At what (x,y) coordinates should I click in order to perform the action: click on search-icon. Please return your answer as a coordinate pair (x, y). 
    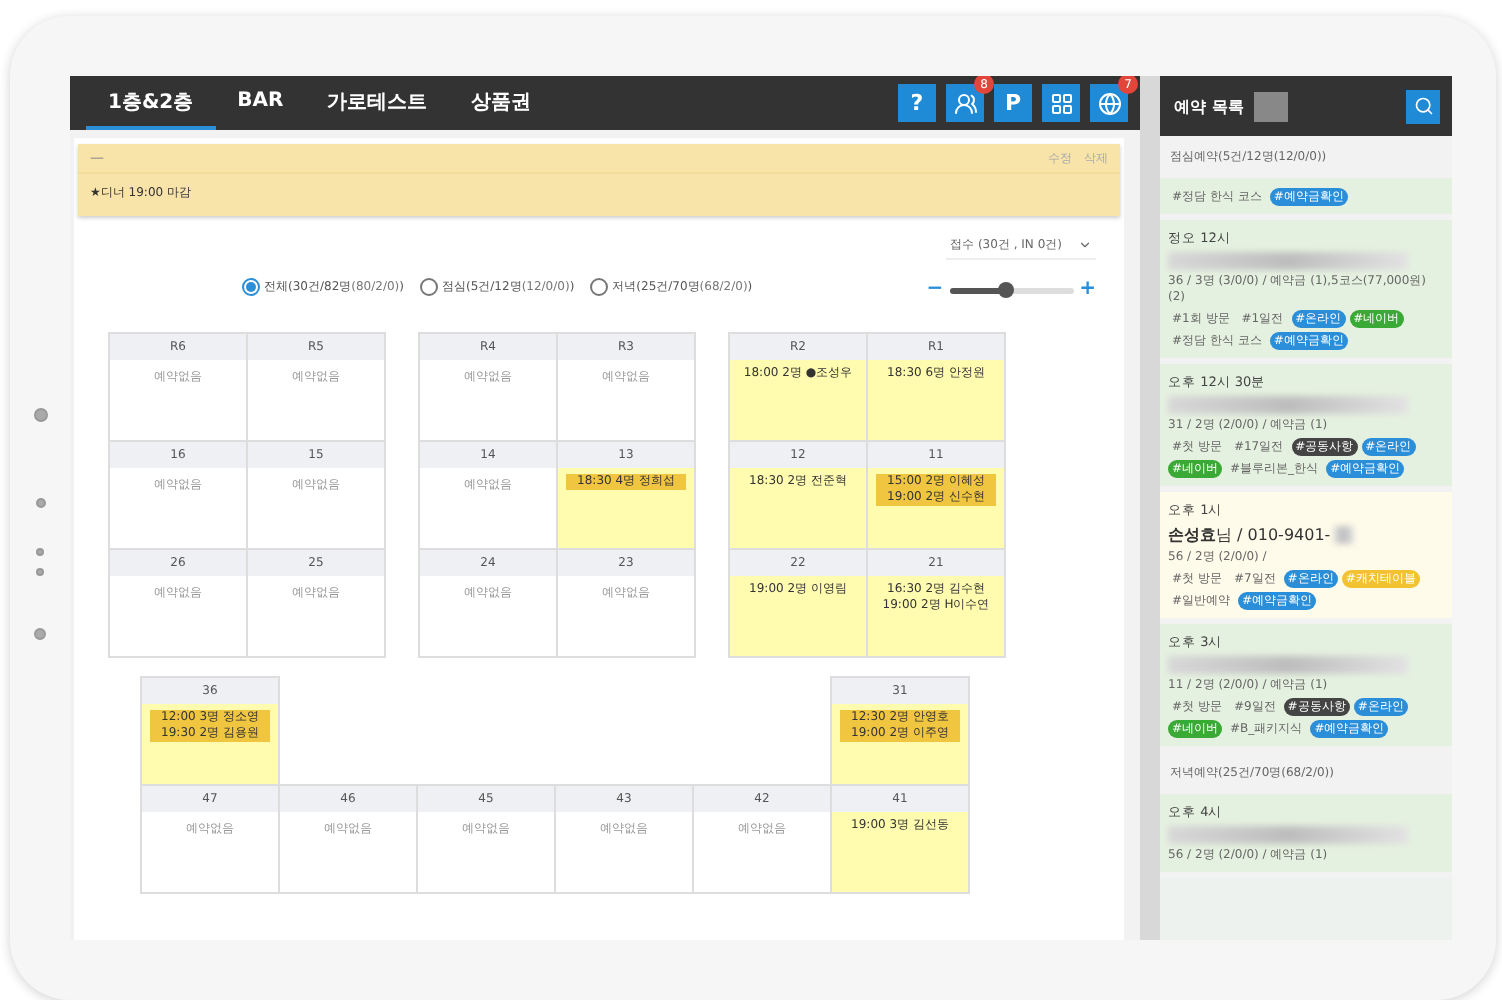
    Looking at the image, I should click on (1423, 106).